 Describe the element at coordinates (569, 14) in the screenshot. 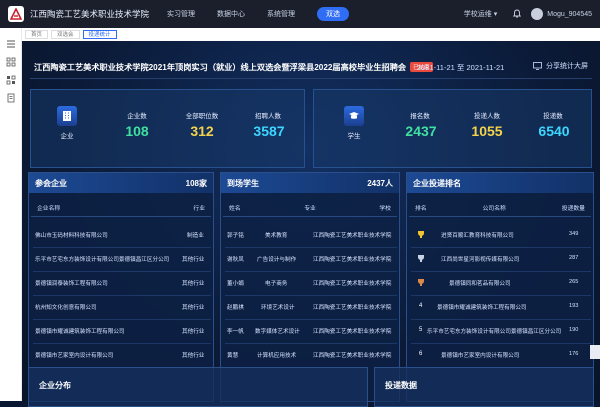

I see `username: Mogu_904545` at that location.